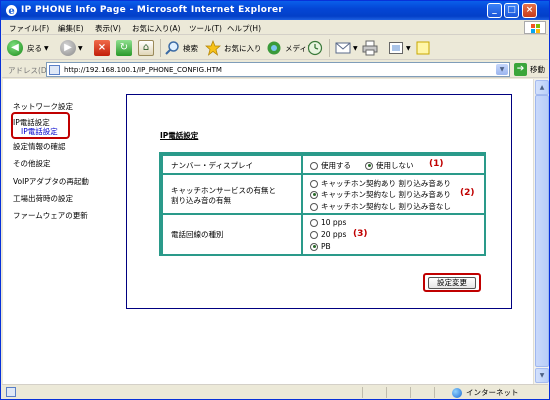 This screenshot has width=550, height=400. I want to click on apply-settings-button: 設定変更, so click(452, 283).